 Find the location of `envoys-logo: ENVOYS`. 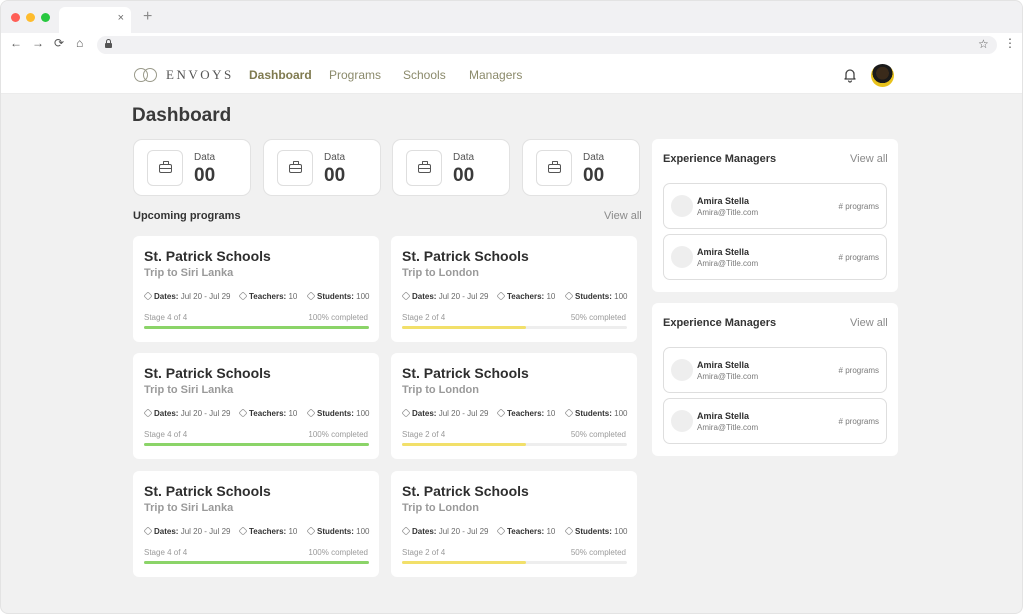

envoys-logo: ENVOYS is located at coordinates (184, 75).